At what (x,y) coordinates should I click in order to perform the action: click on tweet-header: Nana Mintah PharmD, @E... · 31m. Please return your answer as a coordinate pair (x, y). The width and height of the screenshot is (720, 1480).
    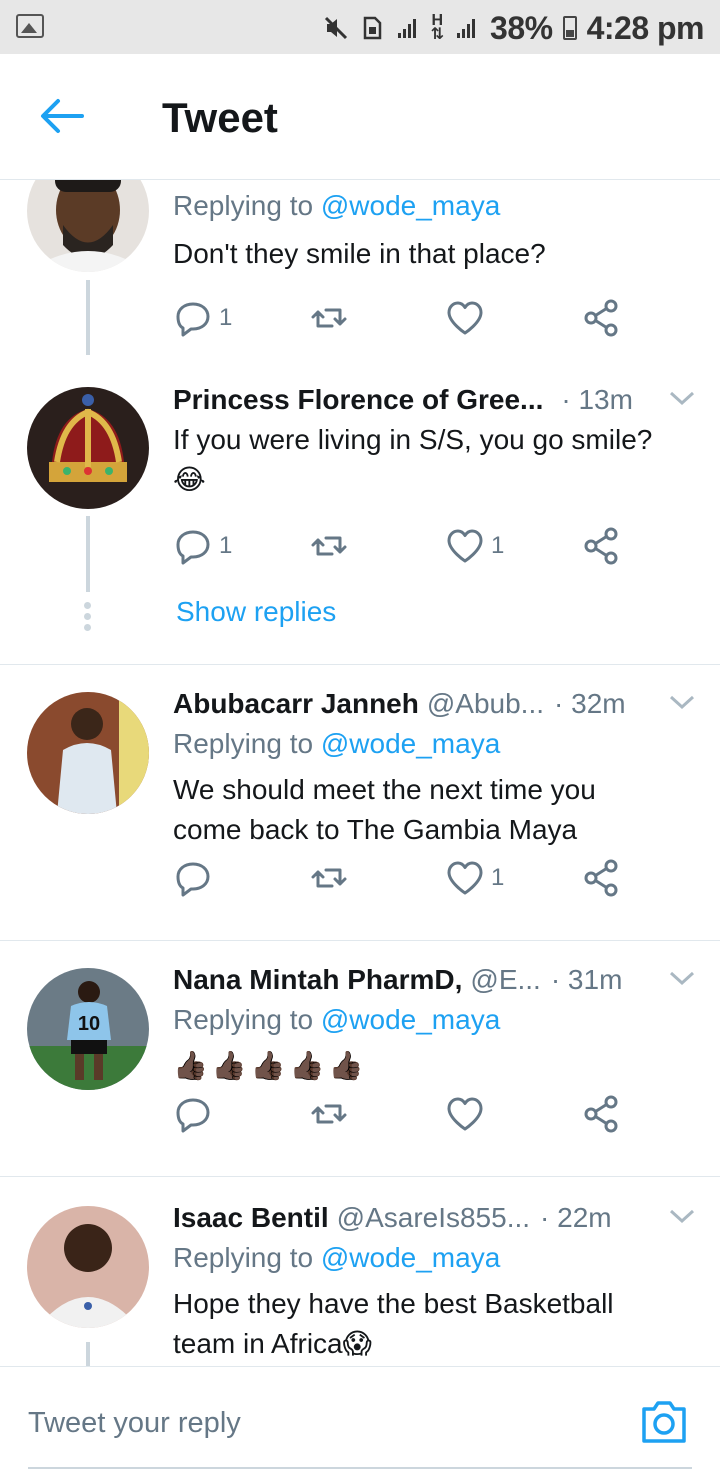
    Looking at the image, I should click on (434, 980).